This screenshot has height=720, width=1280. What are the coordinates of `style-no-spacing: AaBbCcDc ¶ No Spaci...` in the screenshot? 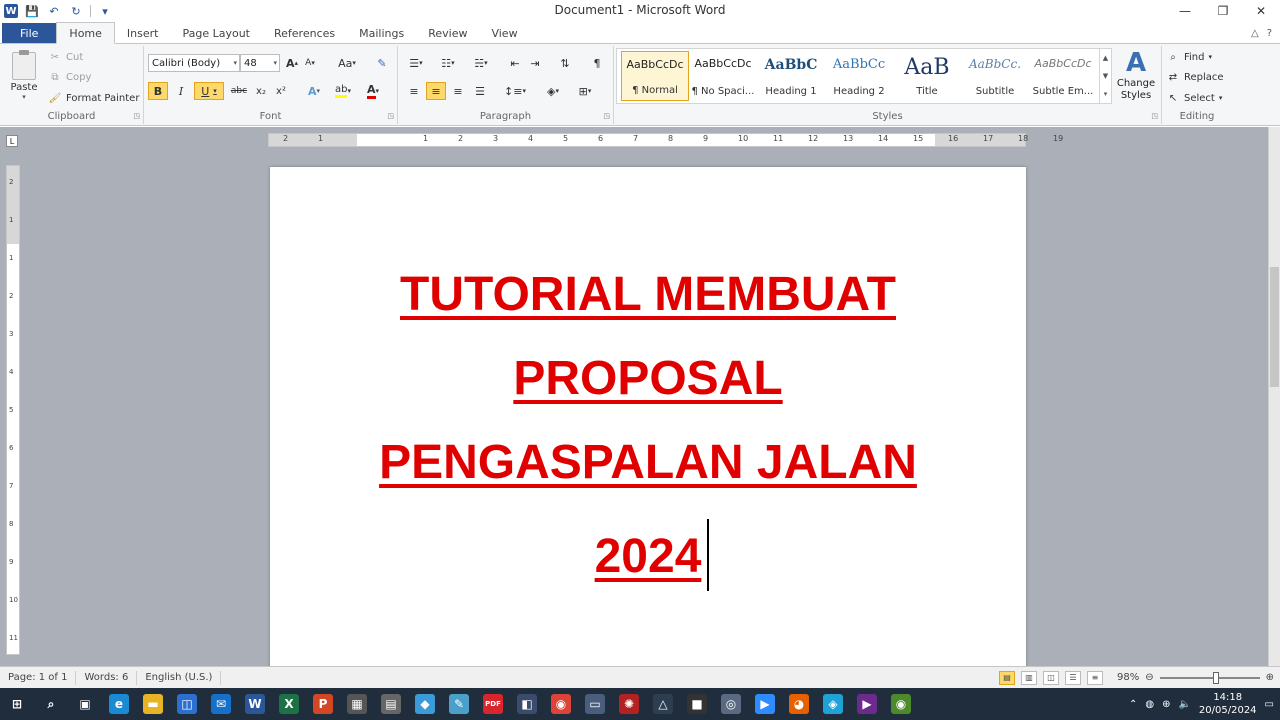 It's located at (723, 76).